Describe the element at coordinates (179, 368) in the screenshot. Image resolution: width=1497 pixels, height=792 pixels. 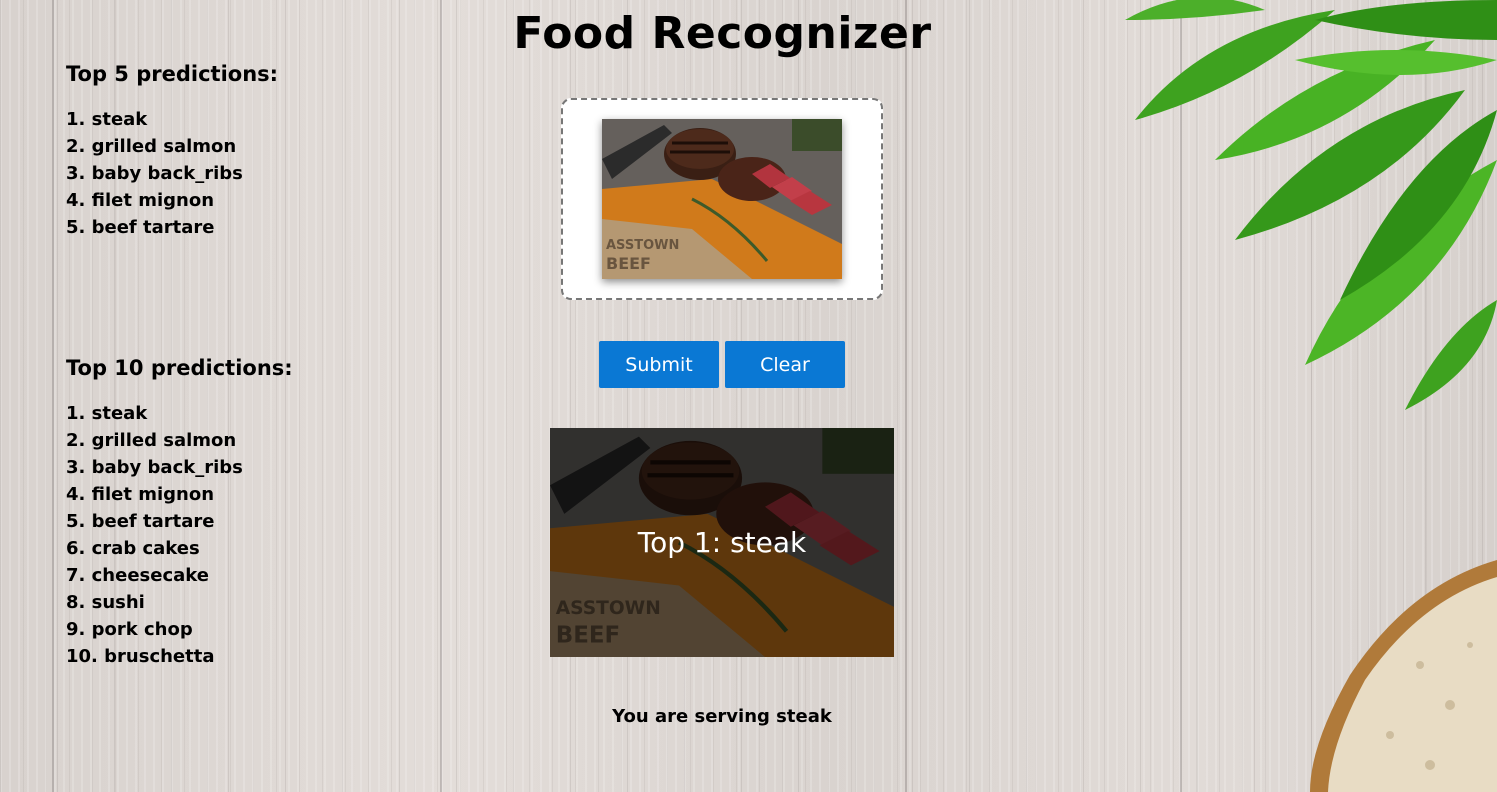
I see `top10-heading: Top 10 predictions:` at that location.